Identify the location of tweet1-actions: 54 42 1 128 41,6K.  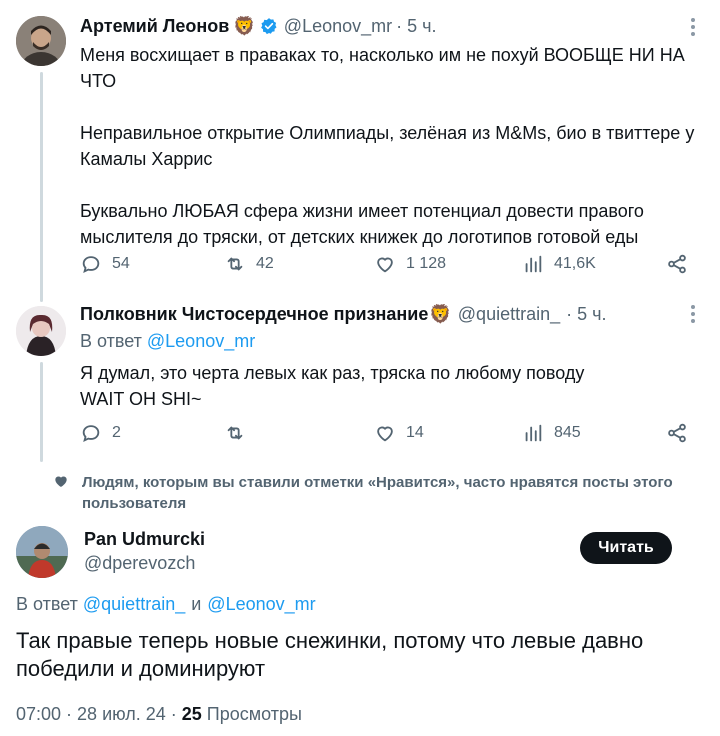
(386, 267).